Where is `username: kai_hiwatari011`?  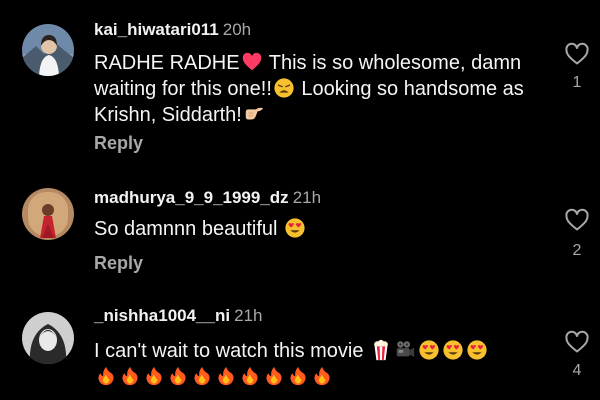
username: kai_hiwatari011 is located at coordinates (156, 29).